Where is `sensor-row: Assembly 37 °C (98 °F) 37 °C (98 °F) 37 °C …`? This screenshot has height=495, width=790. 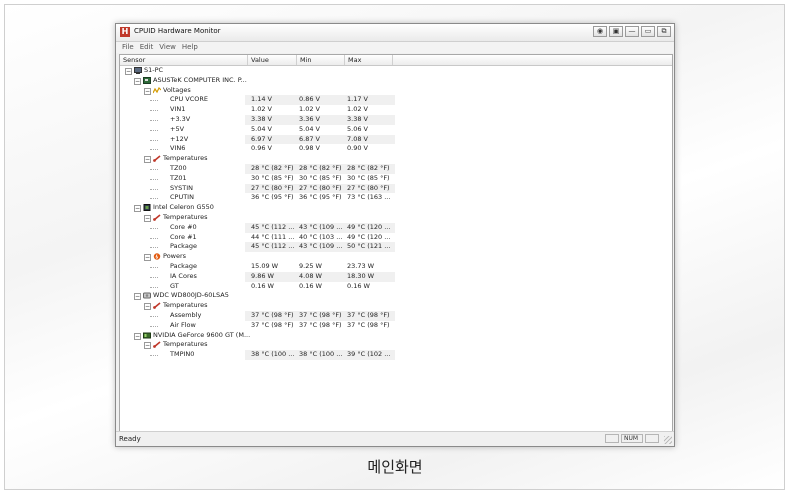
sensor-row: Assembly 37 °C (98 °F) 37 °C (98 °F) 37 °C … is located at coordinates (396, 315).